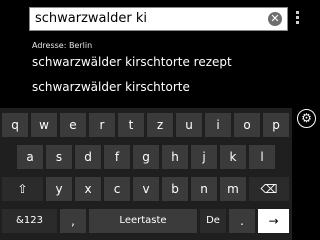 This screenshot has width=320, height=240. Describe the element at coordinates (160, 125) in the screenshot. I see `key-z: z` at that location.